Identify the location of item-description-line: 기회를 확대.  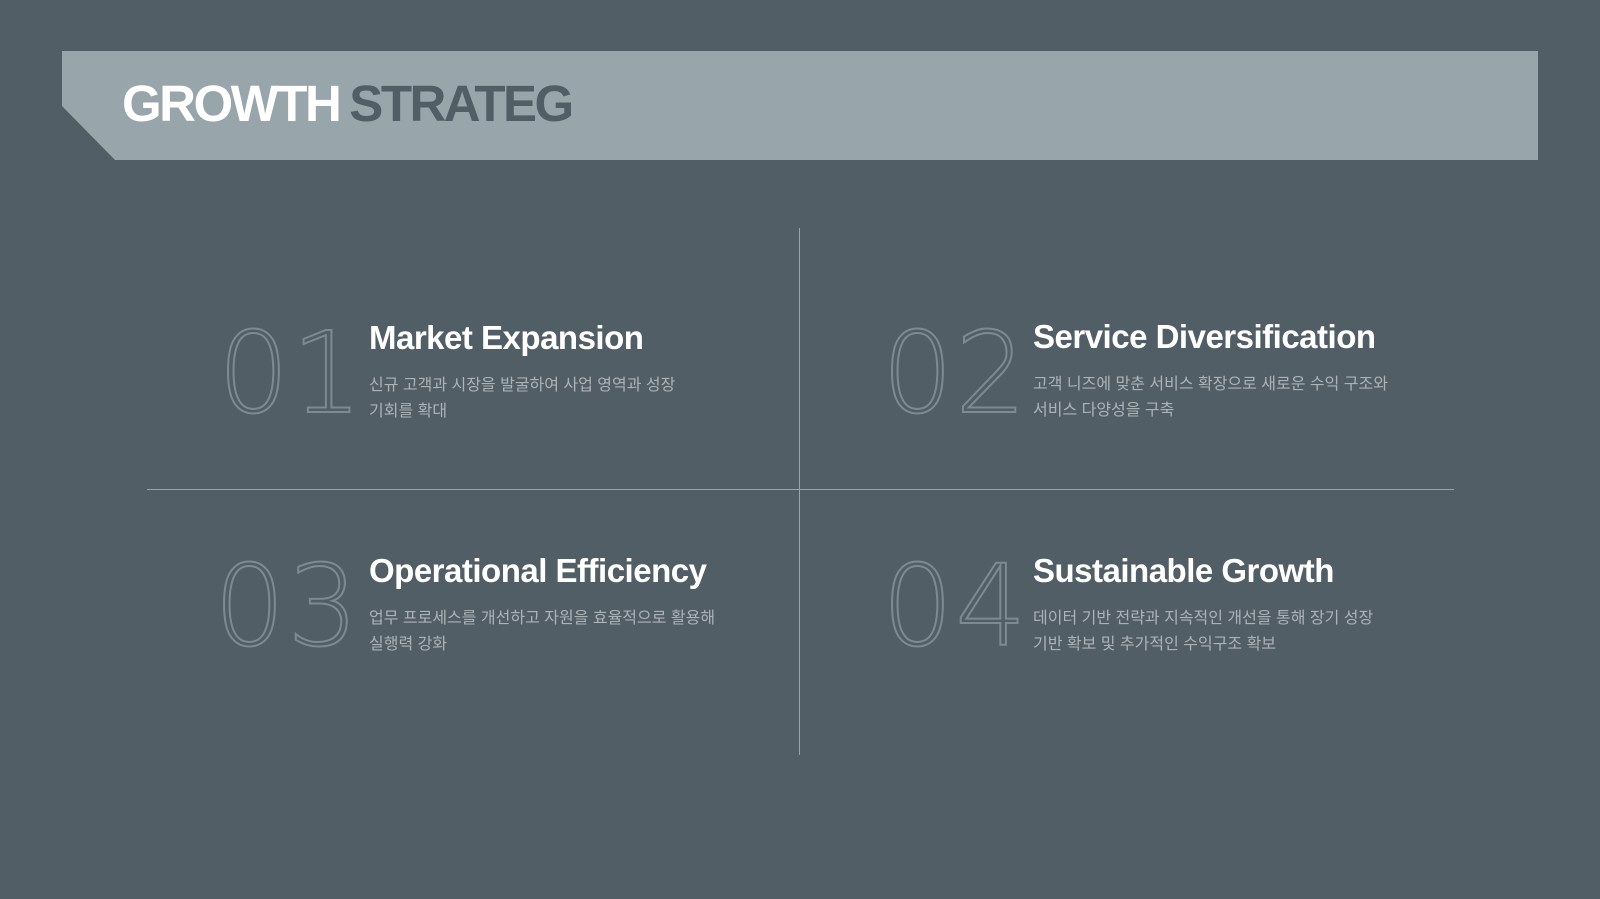
(408, 411).